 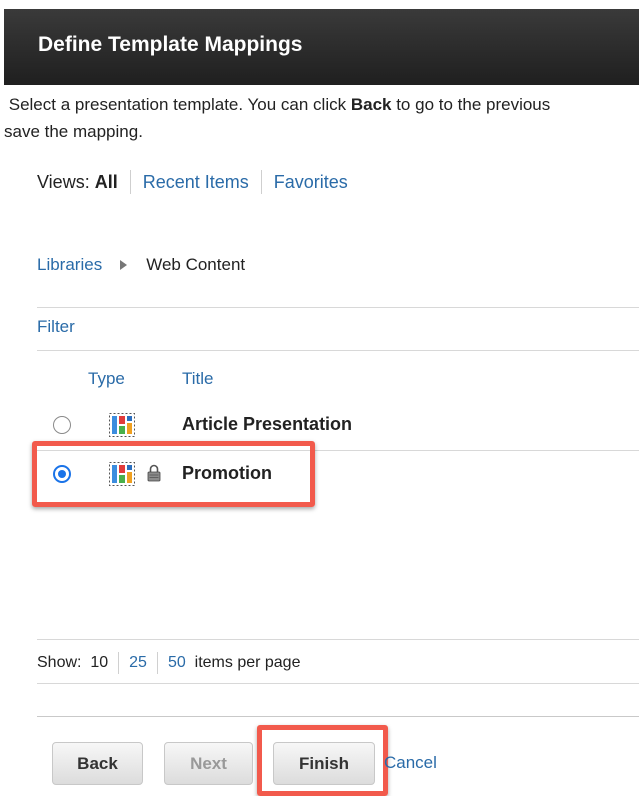 I want to click on page-size-25-link: 25, so click(x=138, y=663).